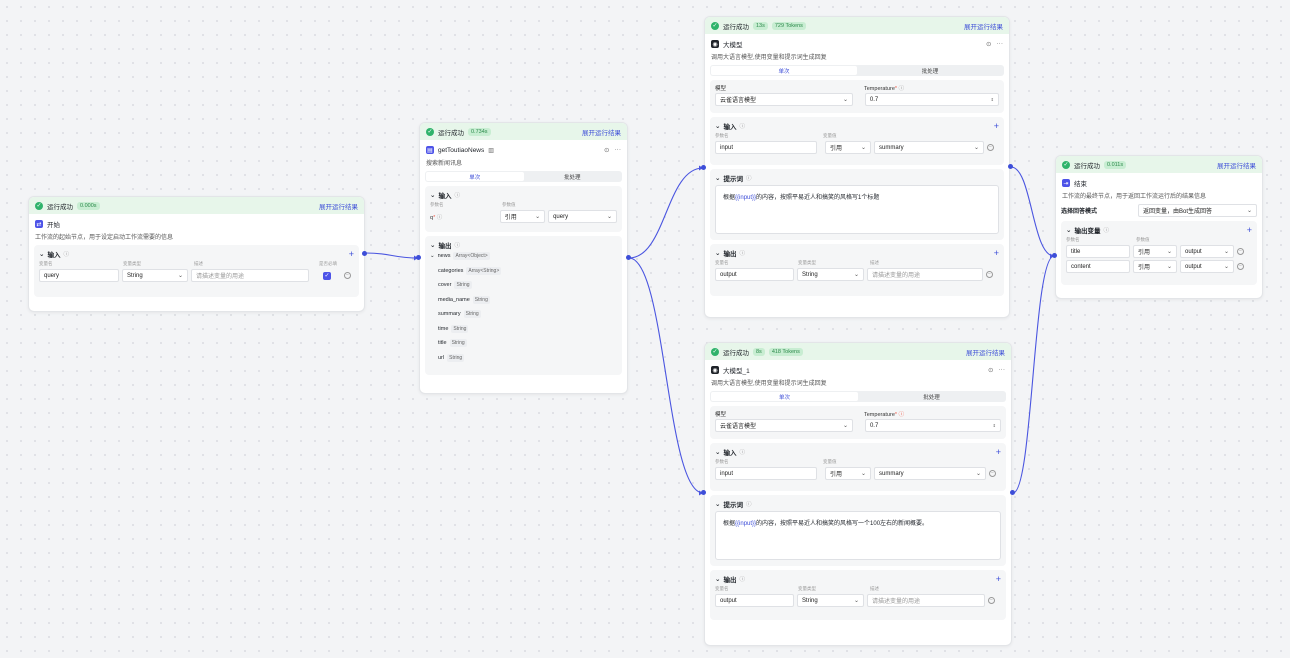 The width and height of the screenshot is (1290, 658). Describe the element at coordinates (491, 150) in the screenshot. I see `book-icon: ▥` at that location.